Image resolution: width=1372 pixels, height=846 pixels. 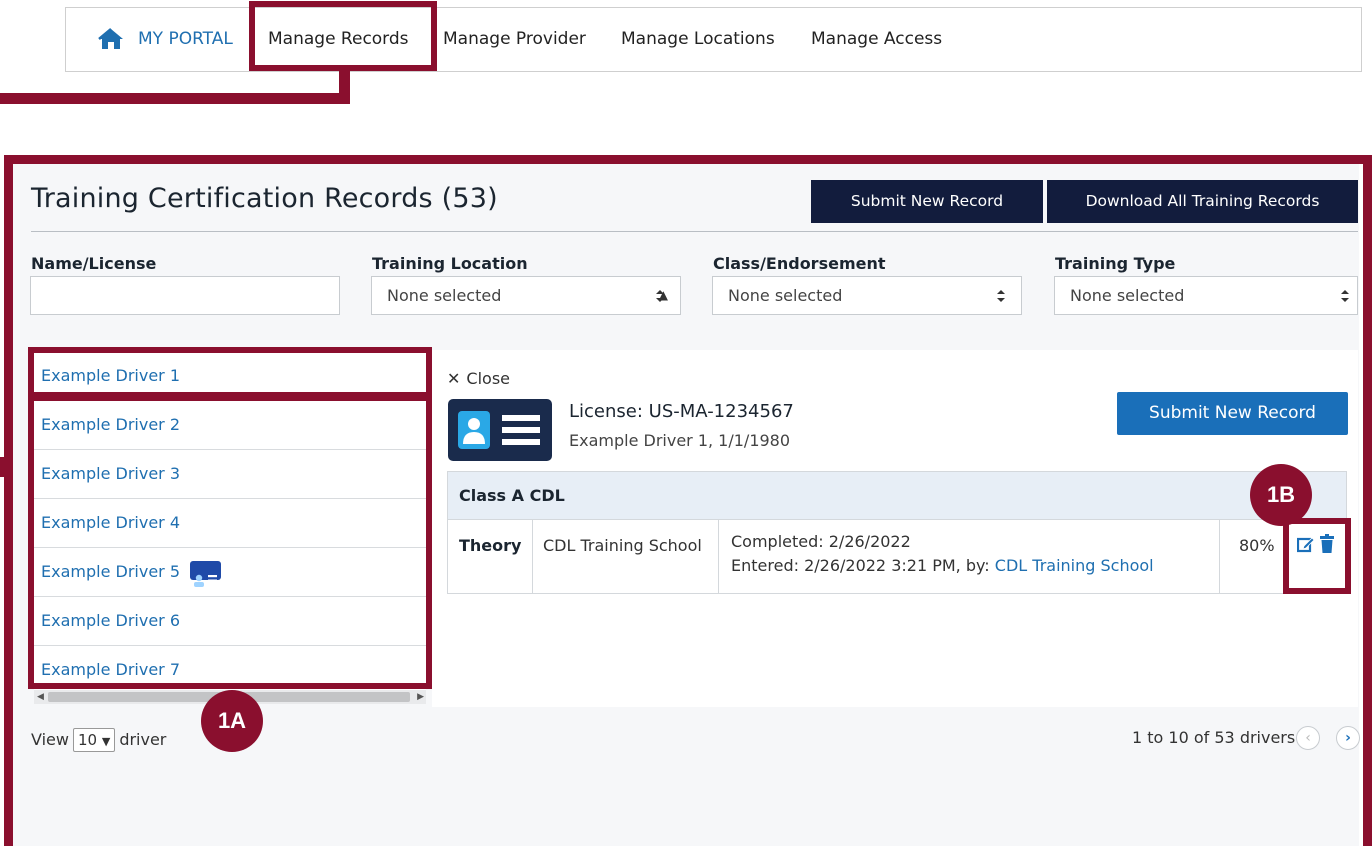 I want to click on pagination-summary: 1 to 10 of 53 drivers, so click(x=1214, y=737).